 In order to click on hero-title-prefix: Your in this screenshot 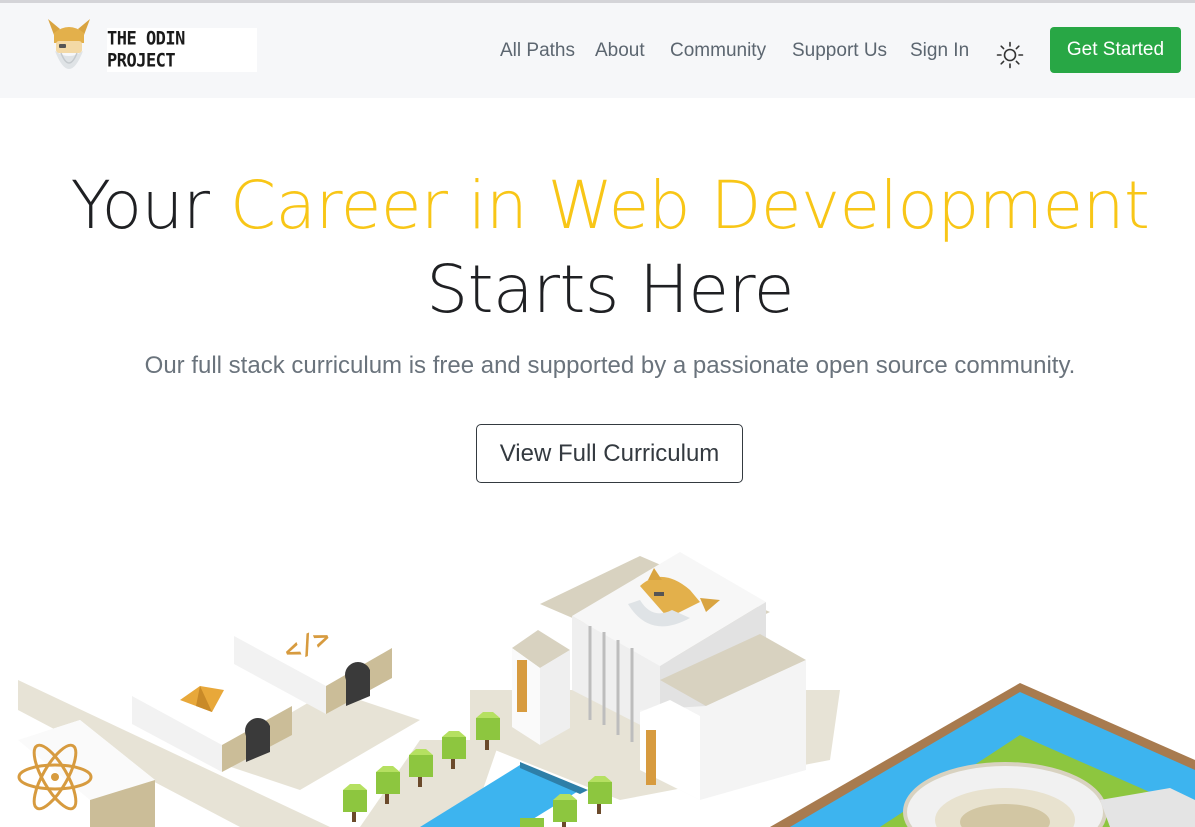, I will do `click(150, 205)`.